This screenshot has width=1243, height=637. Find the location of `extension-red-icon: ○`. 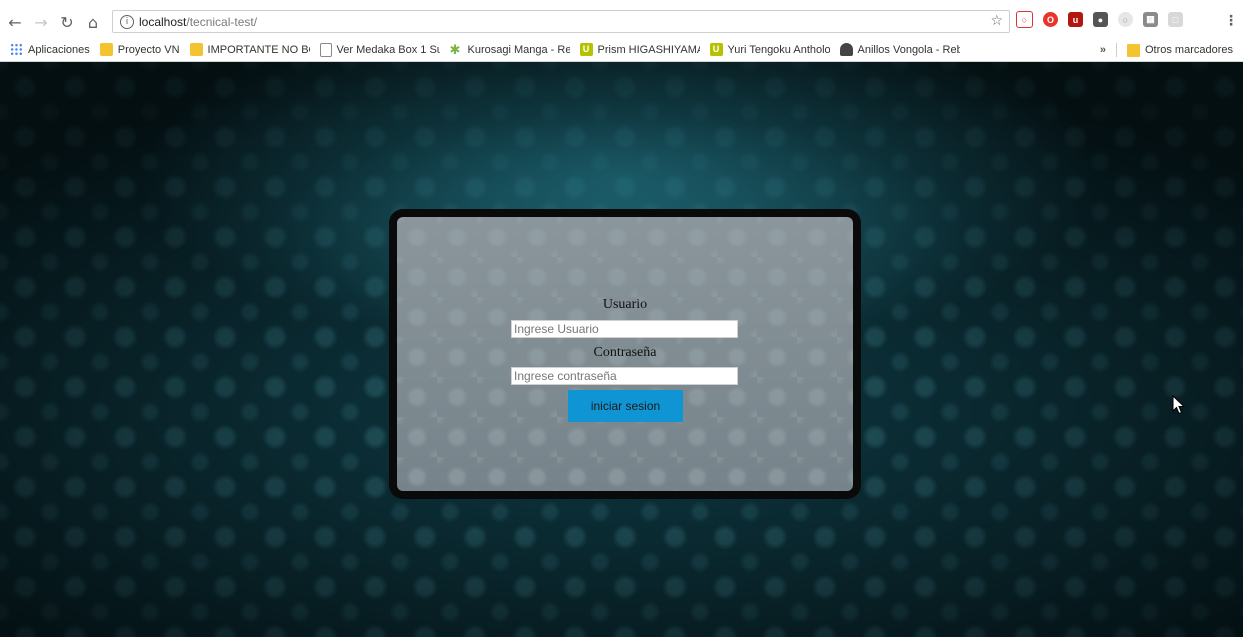

extension-red-icon: ○ is located at coordinates (1024, 19).